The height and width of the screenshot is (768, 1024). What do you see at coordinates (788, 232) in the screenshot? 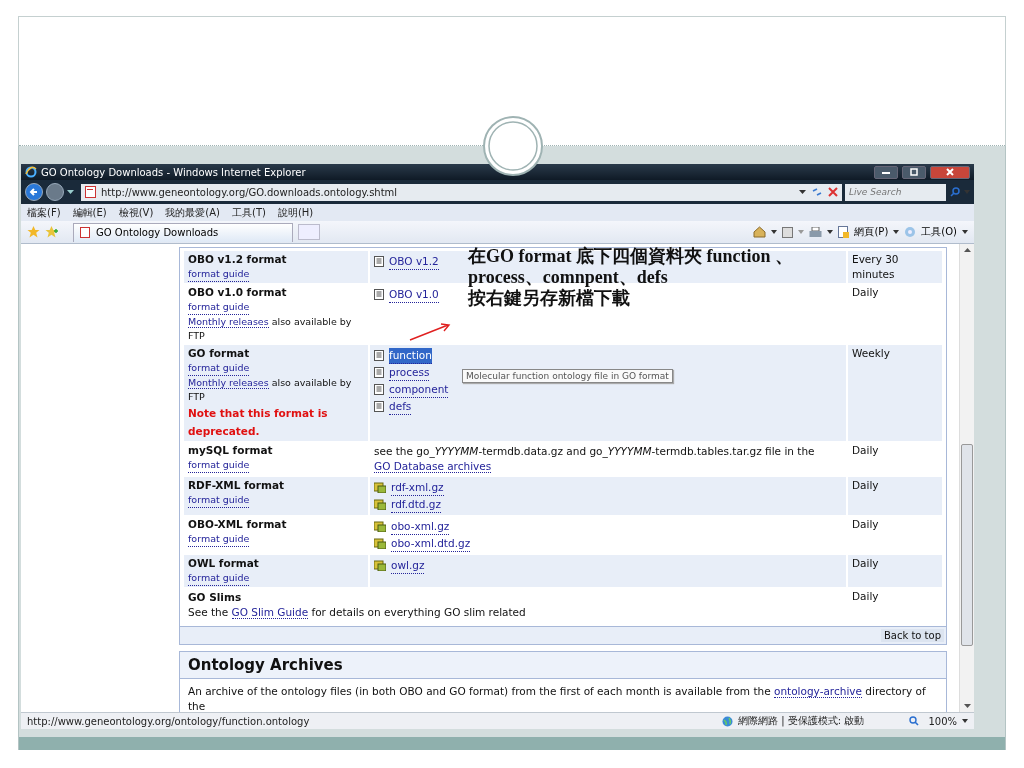
I see `feed-icon` at bounding box center [788, 232].